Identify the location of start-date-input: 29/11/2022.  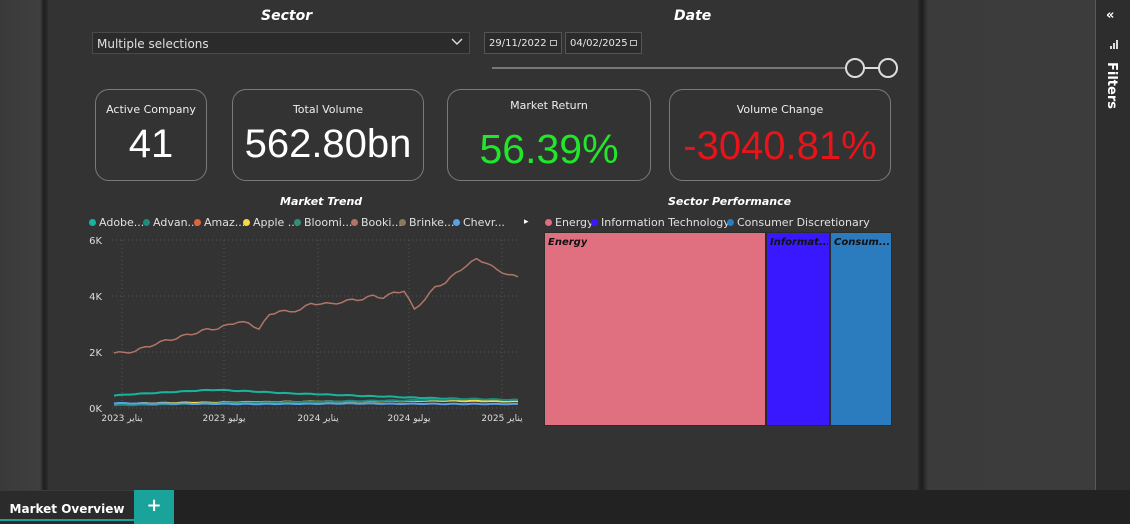
(523, 43).